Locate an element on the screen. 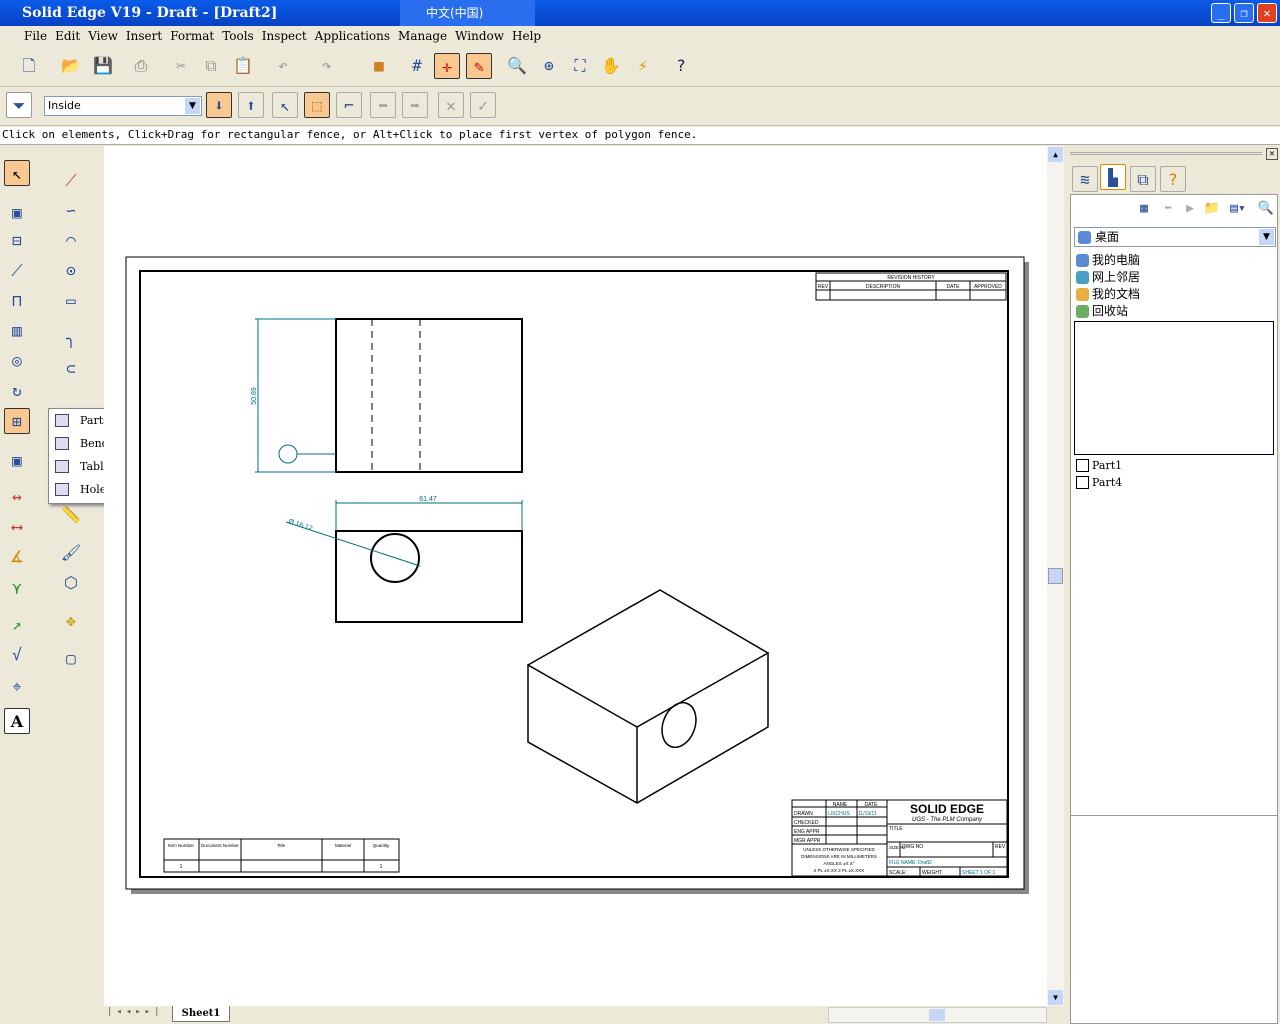 The image size is (1280, 1024). close-button: ✕ is located at coordinates (1267, 13).